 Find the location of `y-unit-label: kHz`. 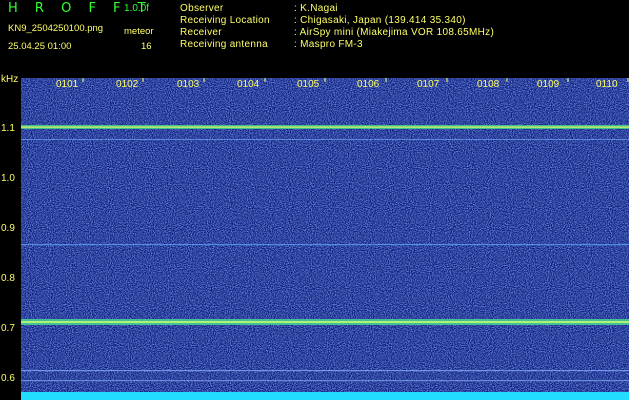

y-unit-label: kHz is located at coordinates (10, 79).